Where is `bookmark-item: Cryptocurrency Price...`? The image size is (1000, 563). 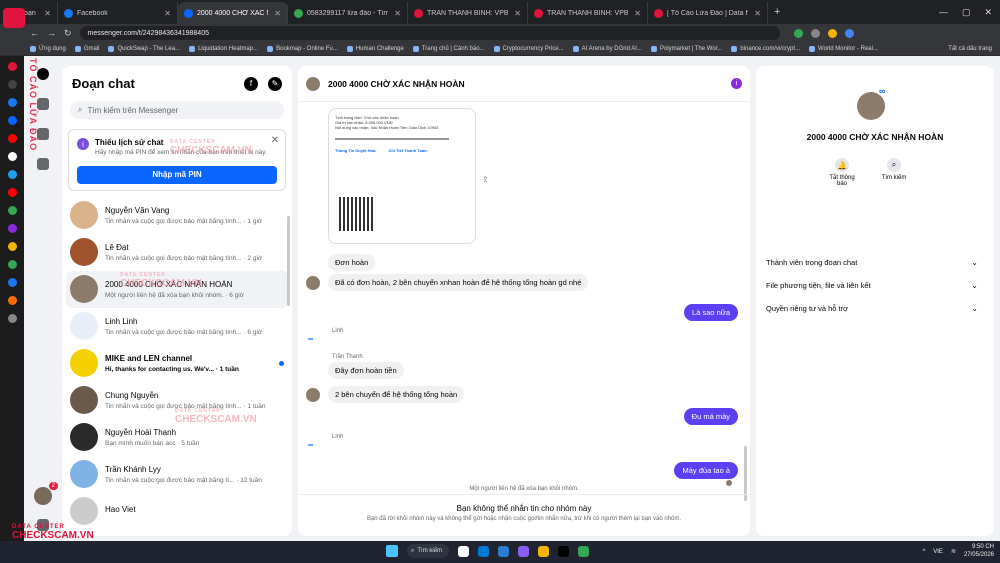
bookmark-item: Cryptocurrency Price... is located at coordinates (528, 48).